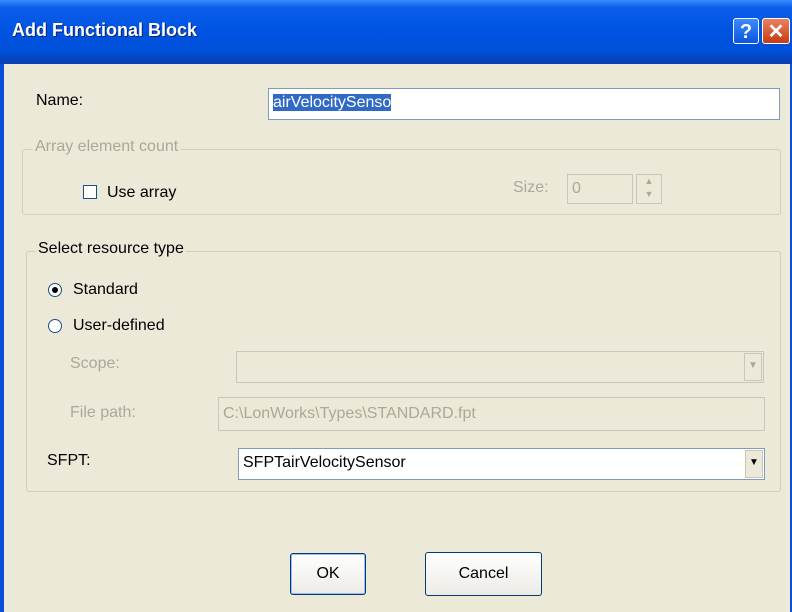 This screenshot has width=792, height=612. Describe the element at coordinates (524, 104) in the screenshot. I see `name-input: airVelocitySenso` at that location.